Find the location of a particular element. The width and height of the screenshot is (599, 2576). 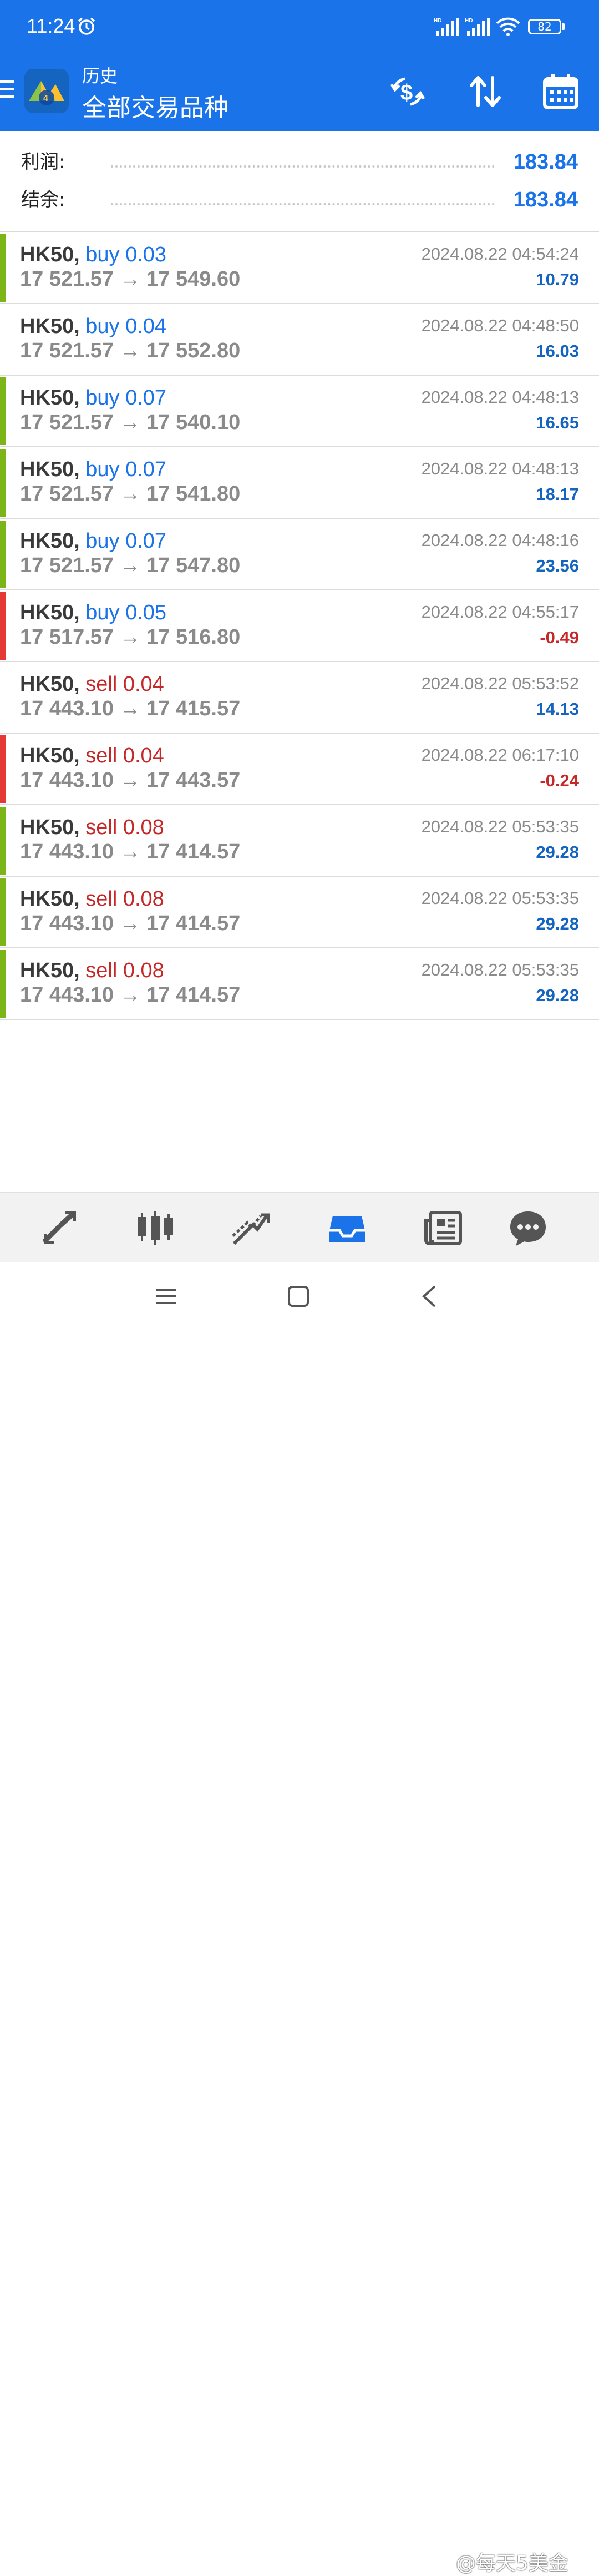

balance-value: 183.84 is located at coordinates (545, 199).